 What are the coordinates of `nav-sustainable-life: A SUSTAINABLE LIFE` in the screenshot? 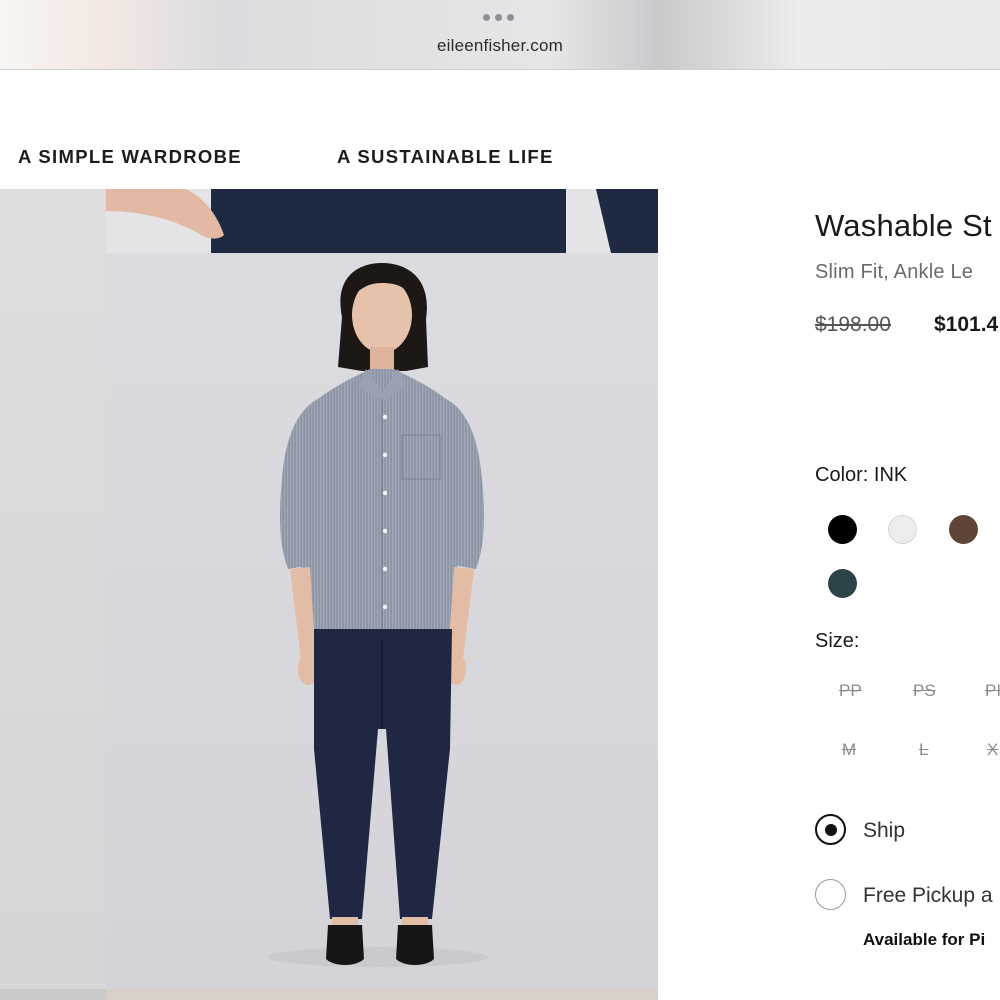 It's located at (445, 157).